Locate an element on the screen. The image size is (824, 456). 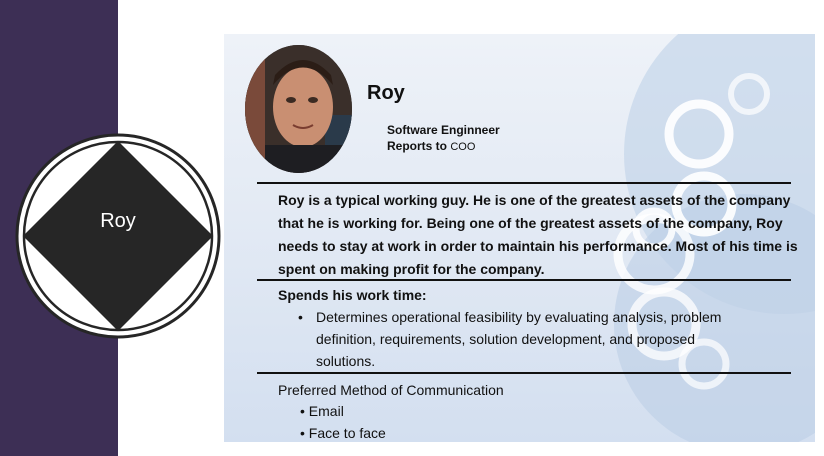
role-block: Software Enginneer Reports to COO is located at coordinates (443, 138).